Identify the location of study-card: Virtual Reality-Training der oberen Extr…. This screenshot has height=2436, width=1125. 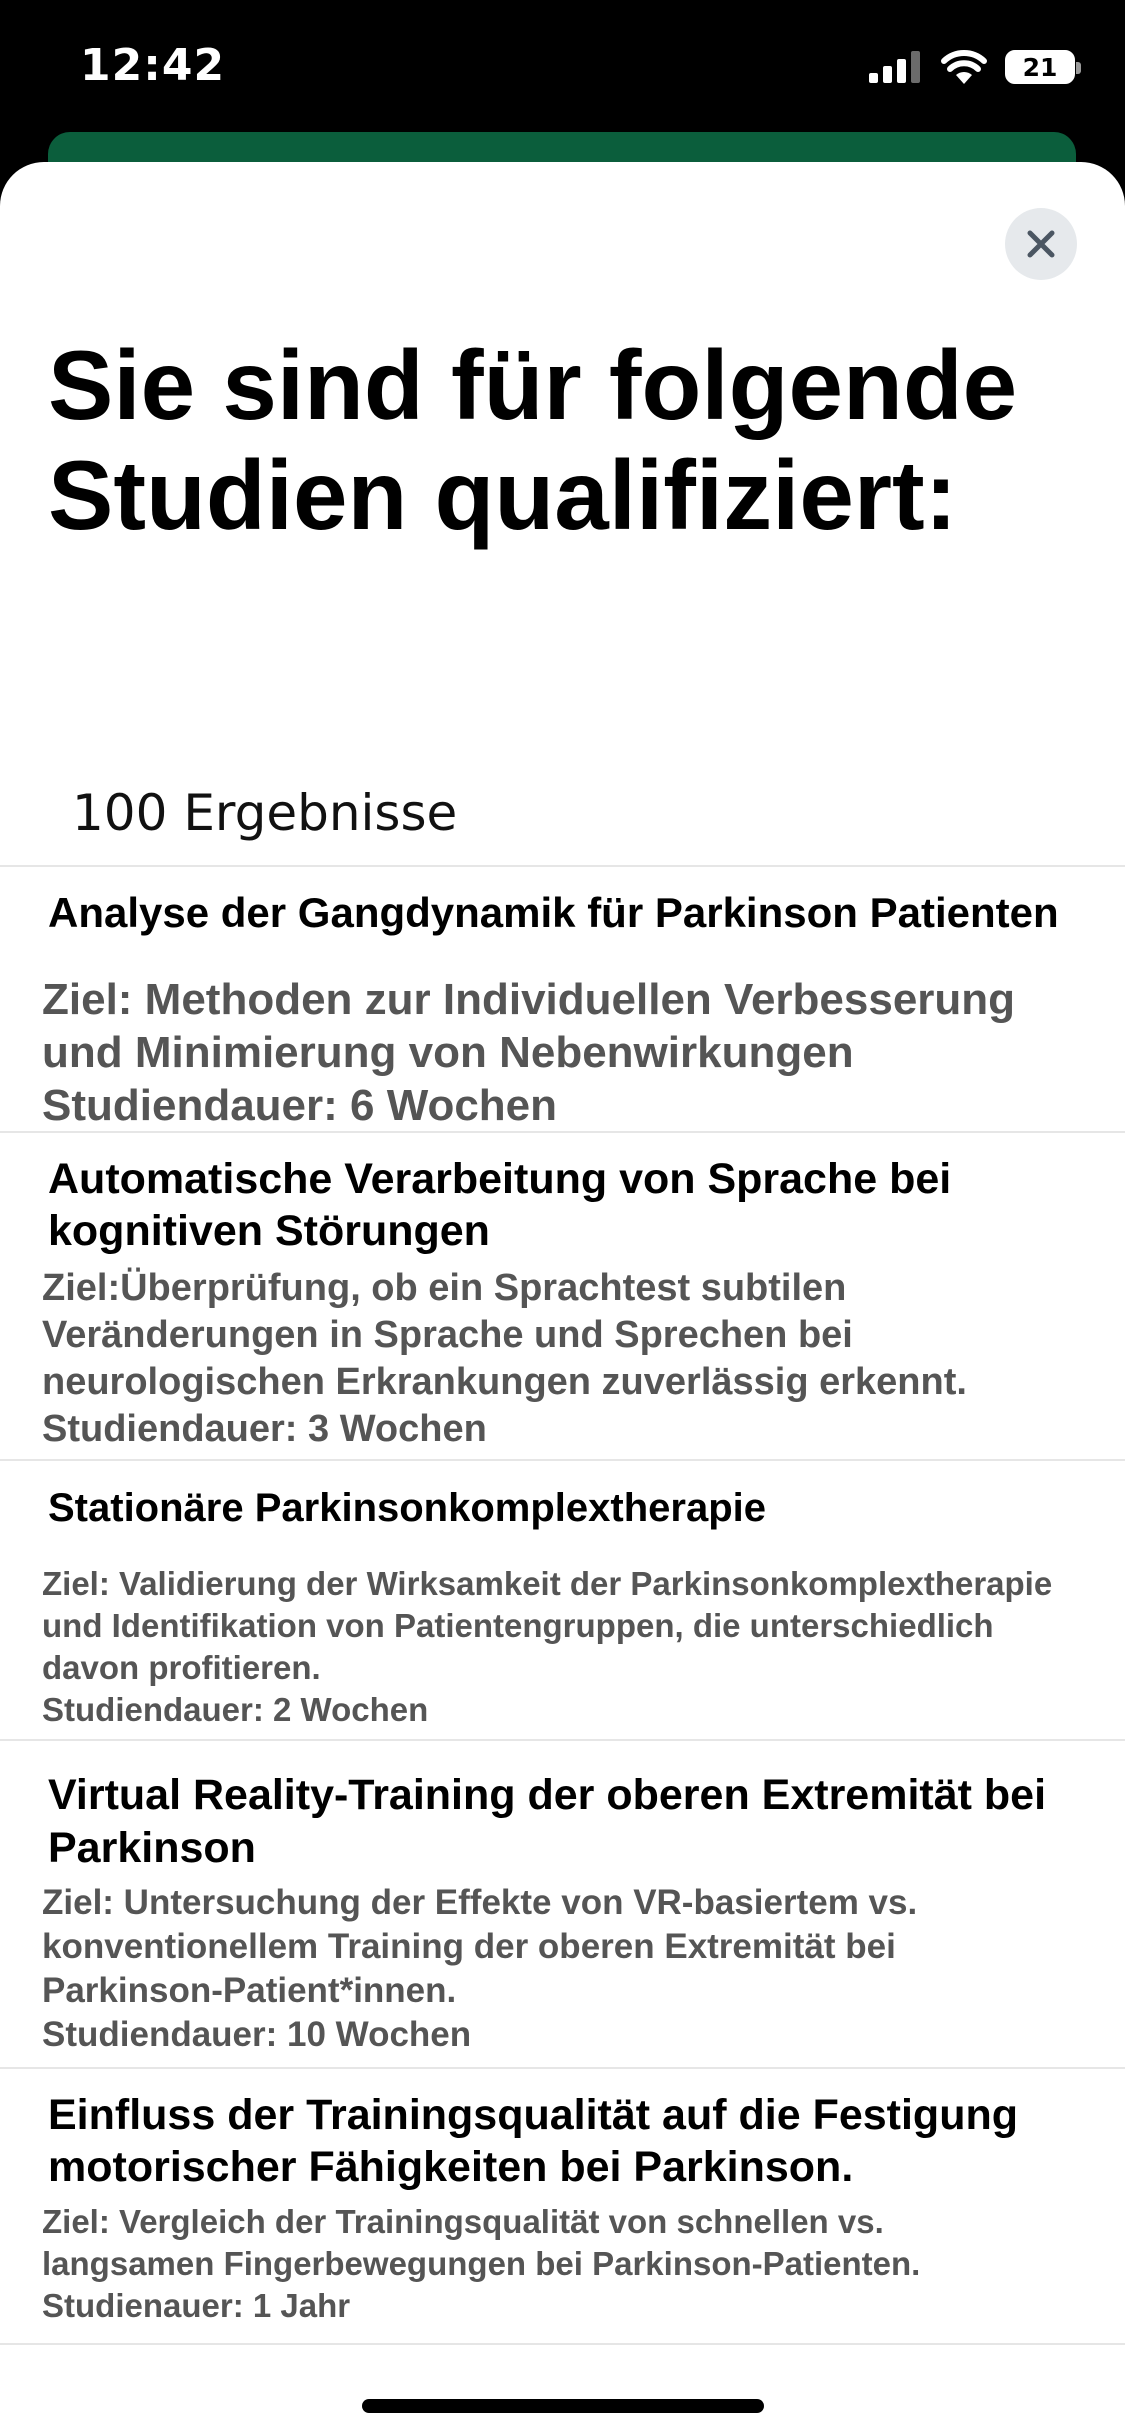
(562, 1903).